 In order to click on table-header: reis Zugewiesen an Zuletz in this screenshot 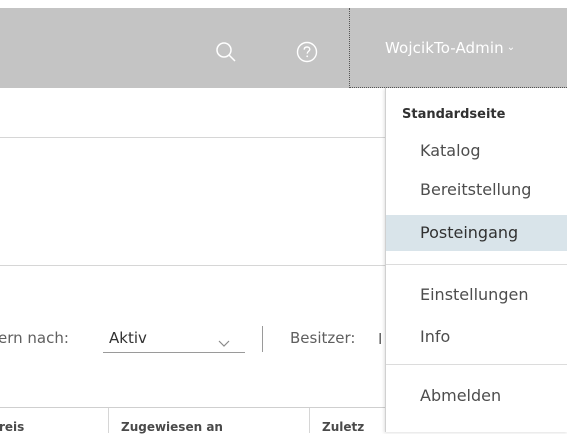, I will do `click(192, 420)`.